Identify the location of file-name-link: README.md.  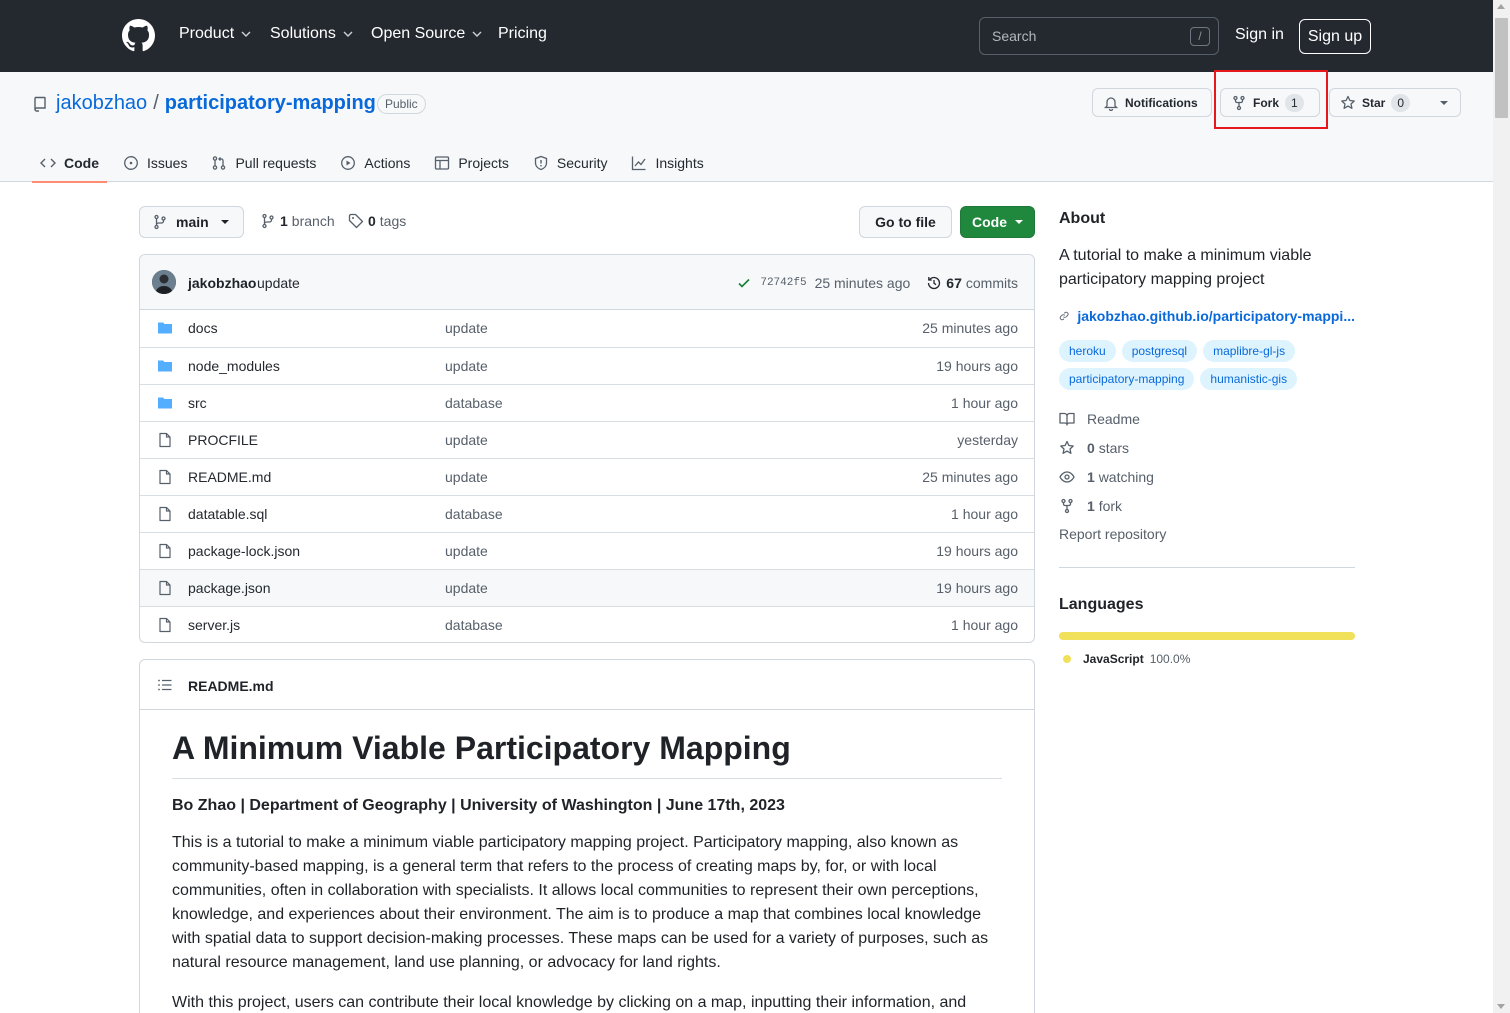
(229, 477).